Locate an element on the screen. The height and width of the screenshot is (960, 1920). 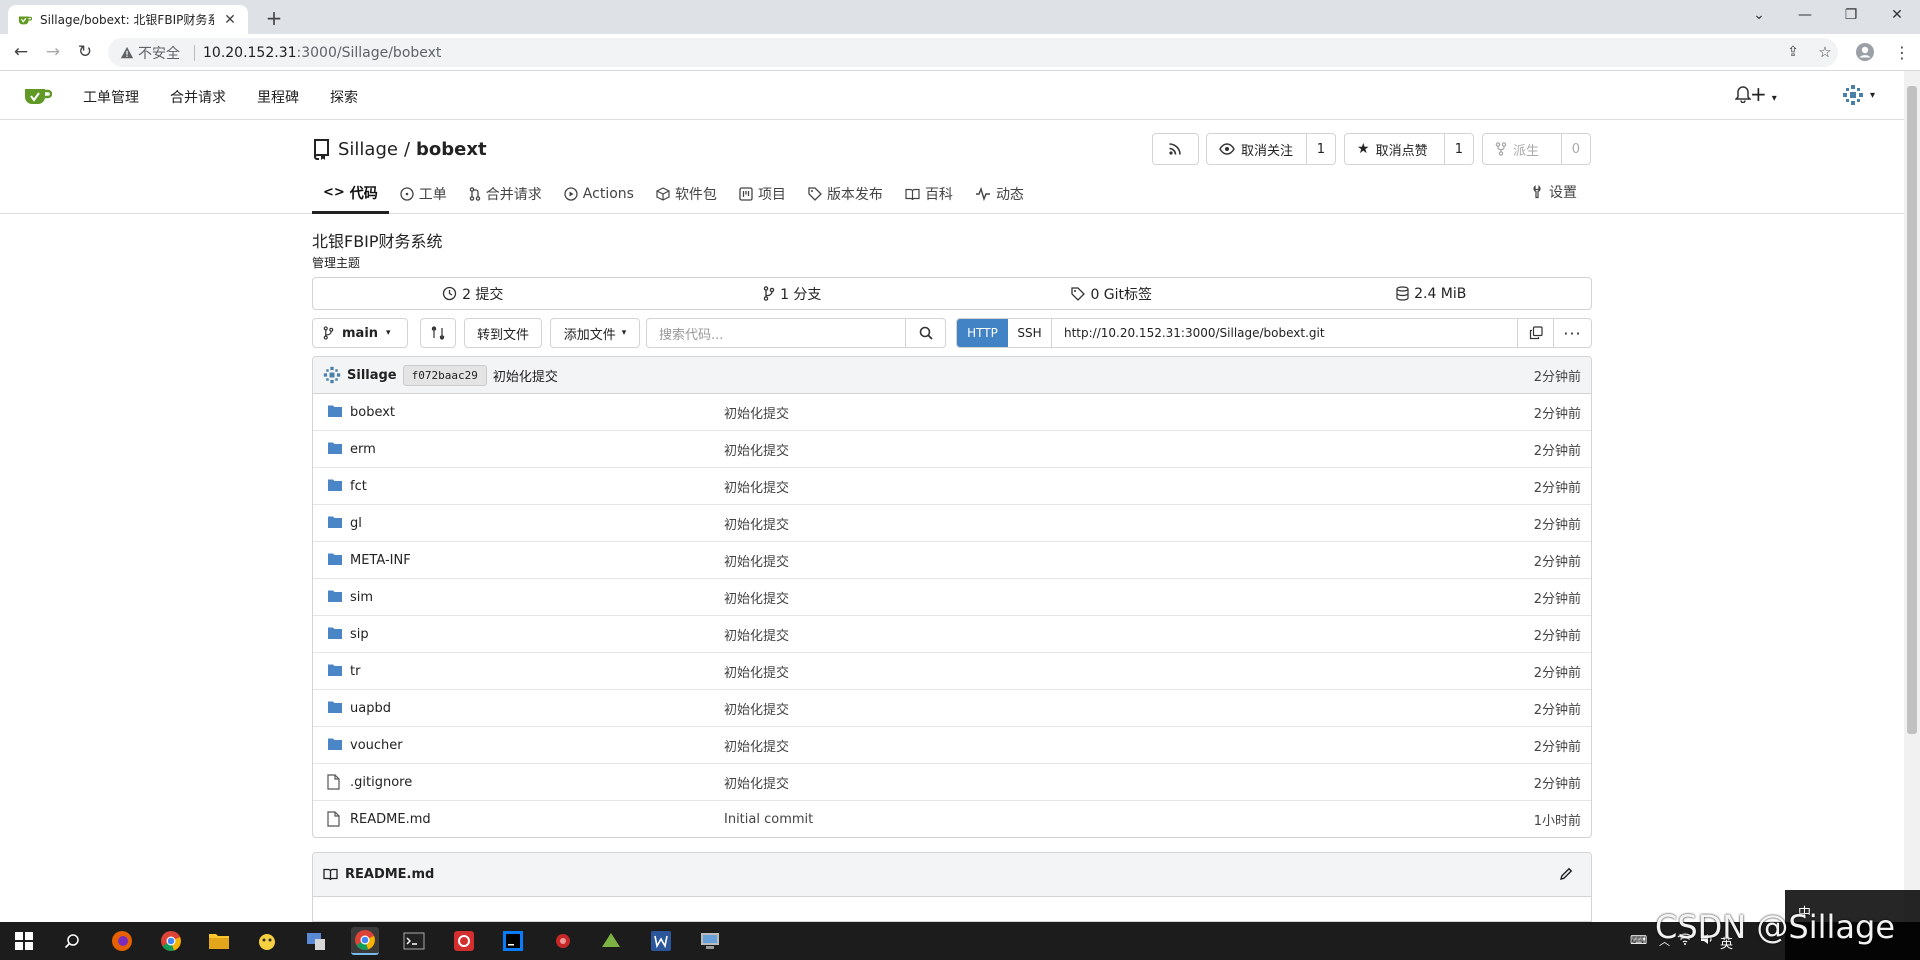
commit-author-avatar is located at coordinates (332, 375).